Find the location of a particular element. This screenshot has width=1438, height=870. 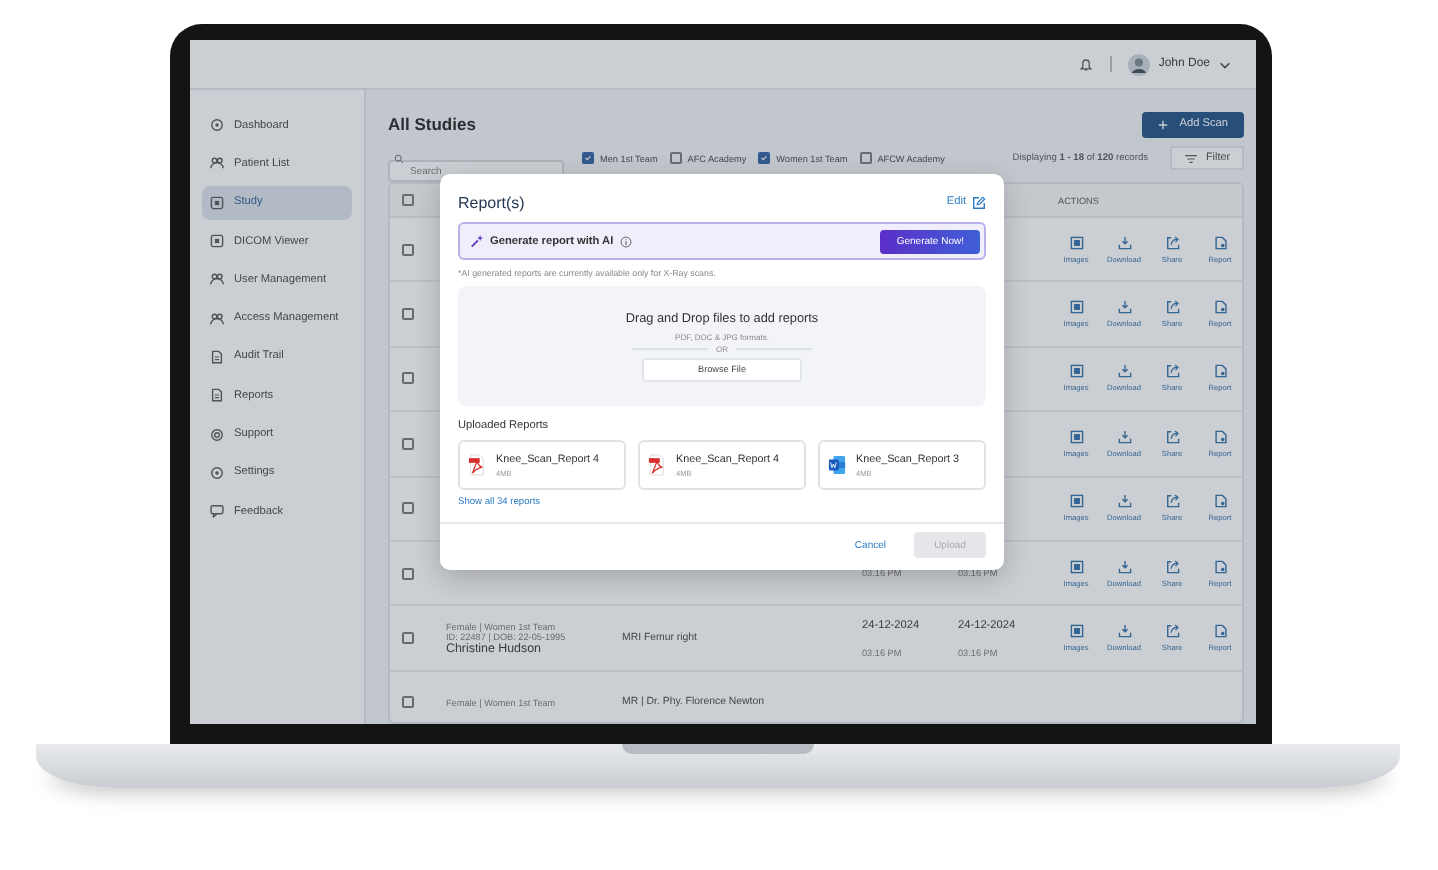

search-icon is located at coordinates (399, 158).